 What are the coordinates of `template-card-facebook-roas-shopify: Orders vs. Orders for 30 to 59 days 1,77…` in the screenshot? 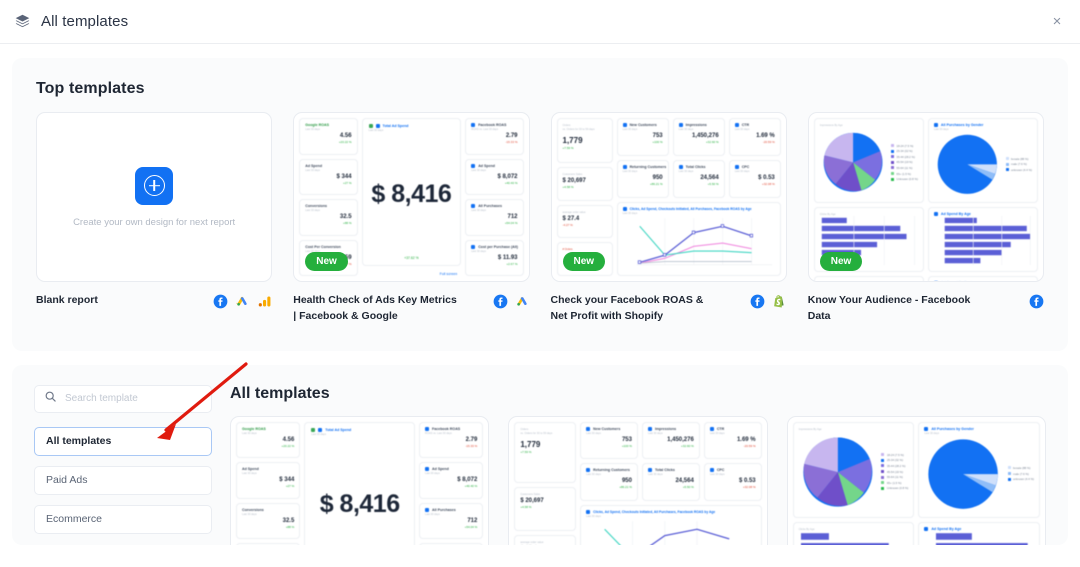 It's located at (668, 218).